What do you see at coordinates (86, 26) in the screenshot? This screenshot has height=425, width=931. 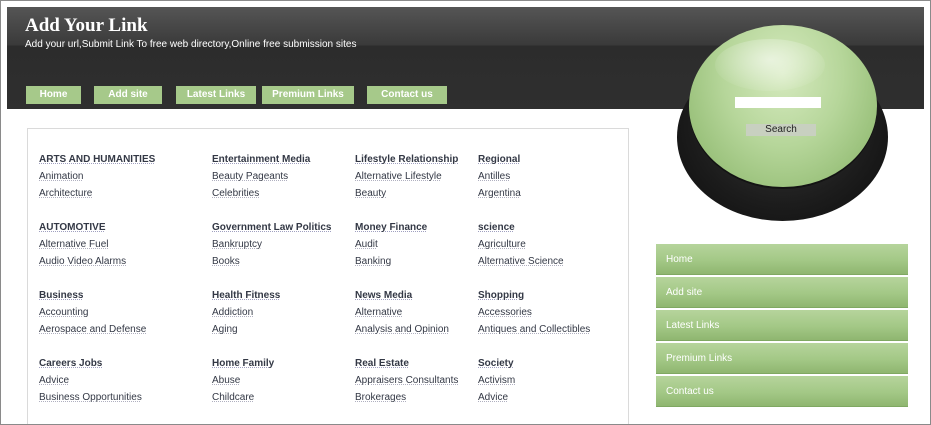 I see `site-title: Add Your Link` at bounding box center [86, 26].